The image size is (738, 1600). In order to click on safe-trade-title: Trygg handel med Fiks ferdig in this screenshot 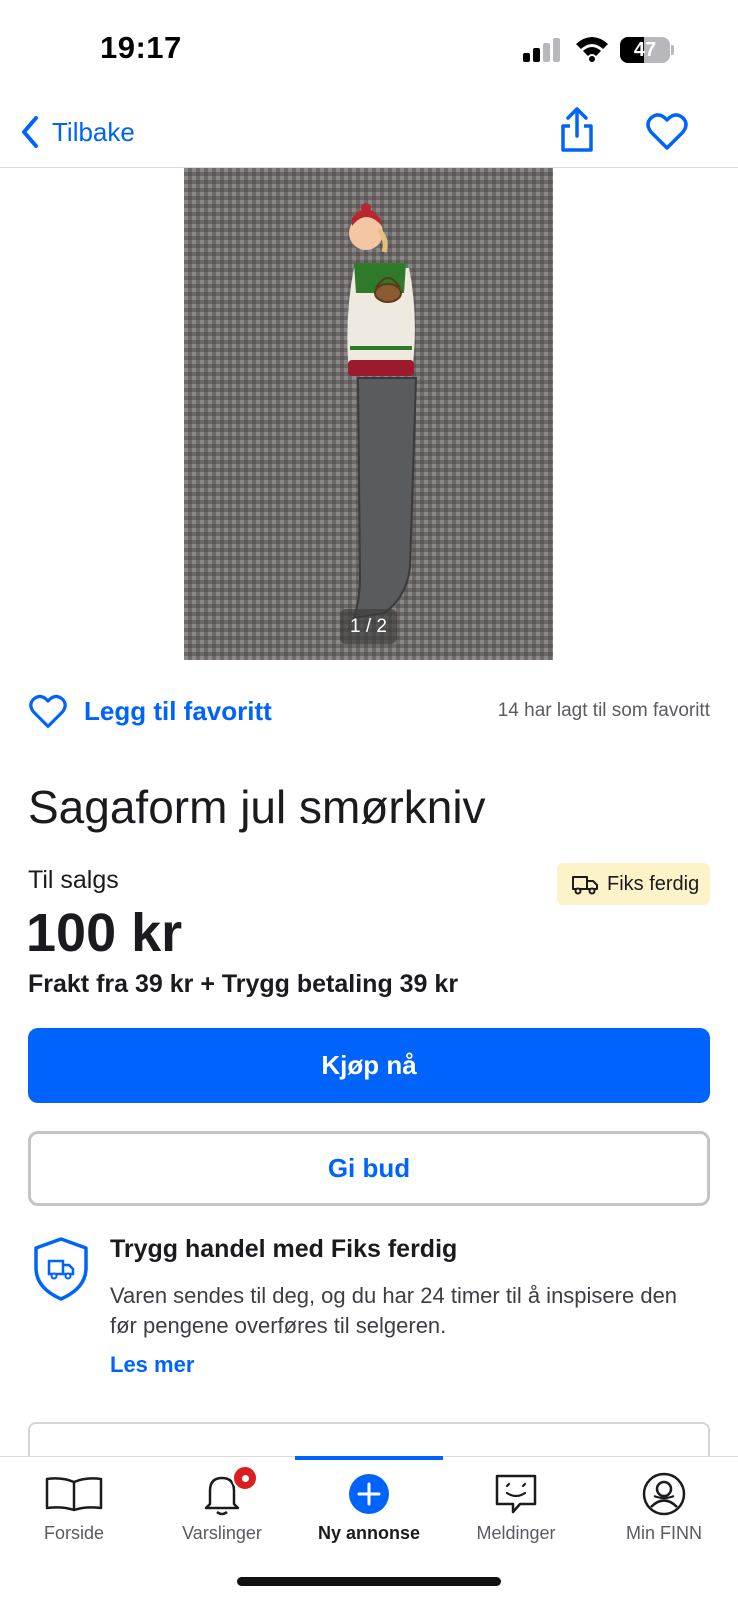, I will do `click(284, 1249)`.